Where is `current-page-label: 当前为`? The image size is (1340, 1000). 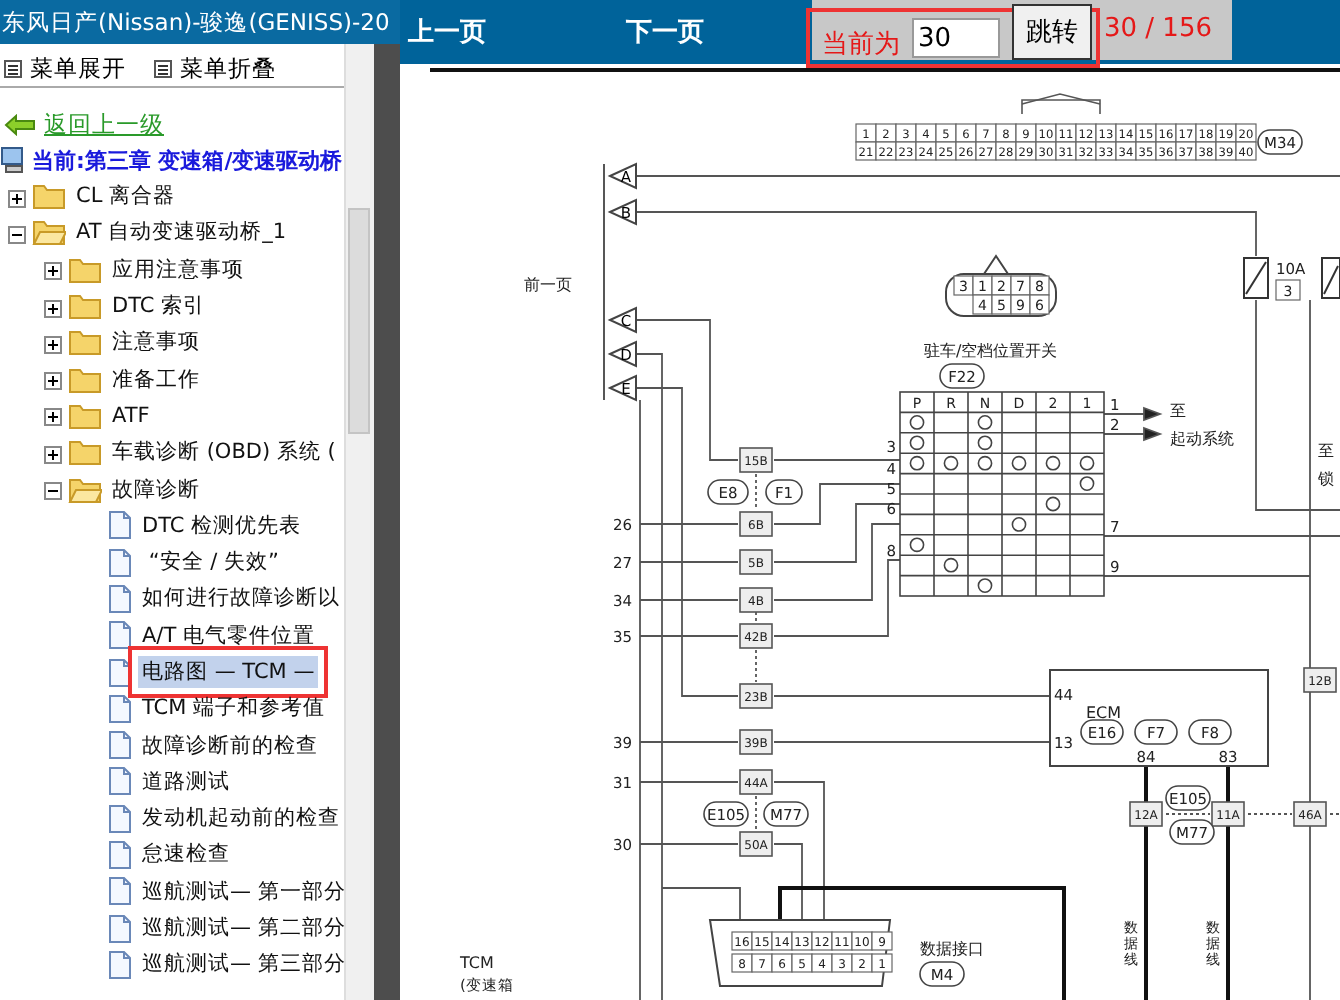 current-page-label: 当前为 is located at coordinates (861, 45).